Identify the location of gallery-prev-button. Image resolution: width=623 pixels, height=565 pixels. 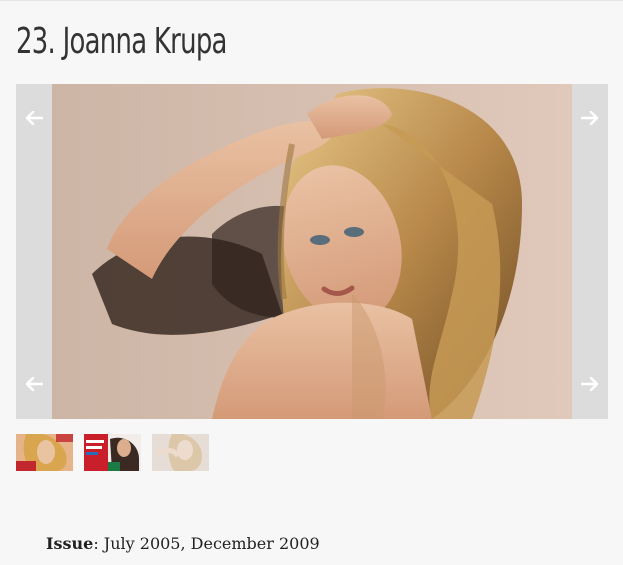
(34, 118).